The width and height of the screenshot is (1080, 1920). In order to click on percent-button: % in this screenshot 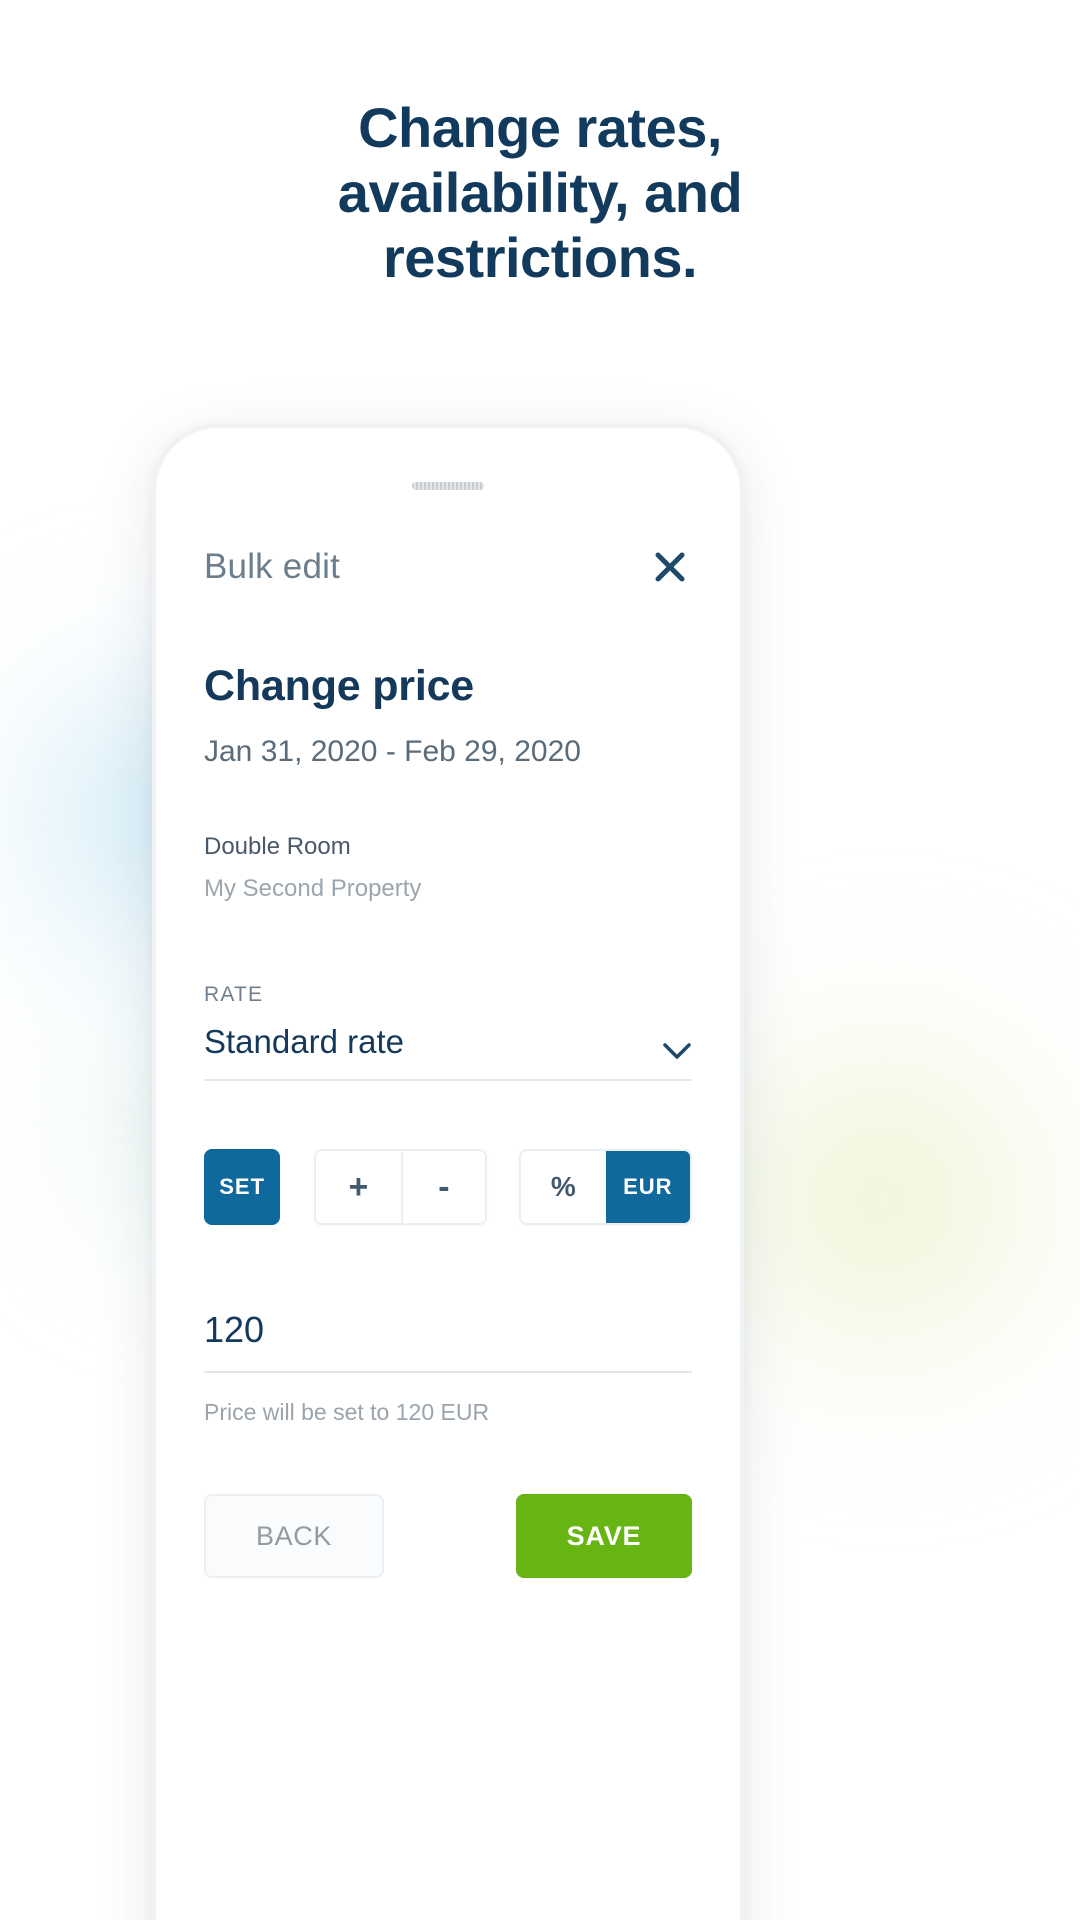, I will do `click(563, 1187)`.